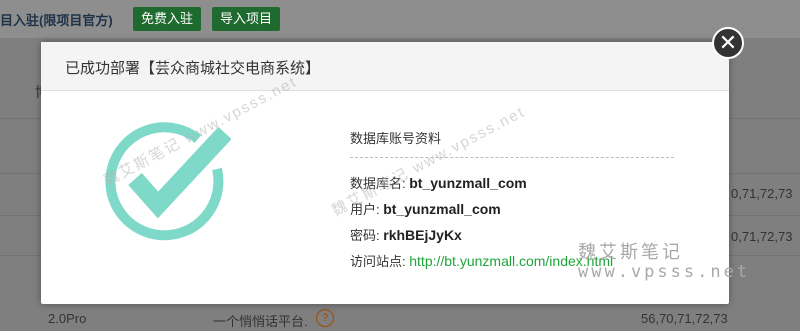 Image resolution: width=800 pixels, height=331 pixels. I want to click on site-row: 访问站点: http://bt.yunzmall.com/index.html, so click(481, 260).